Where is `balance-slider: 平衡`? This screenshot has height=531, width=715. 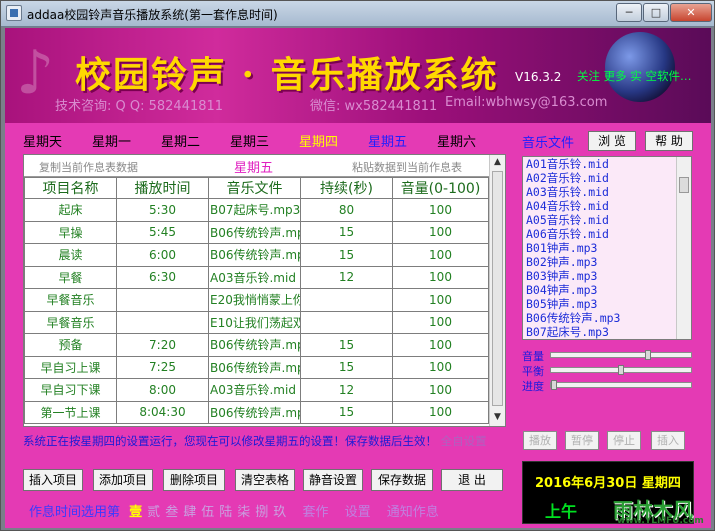 balance-slider: 平衡 is located at coordinates (607, 371).